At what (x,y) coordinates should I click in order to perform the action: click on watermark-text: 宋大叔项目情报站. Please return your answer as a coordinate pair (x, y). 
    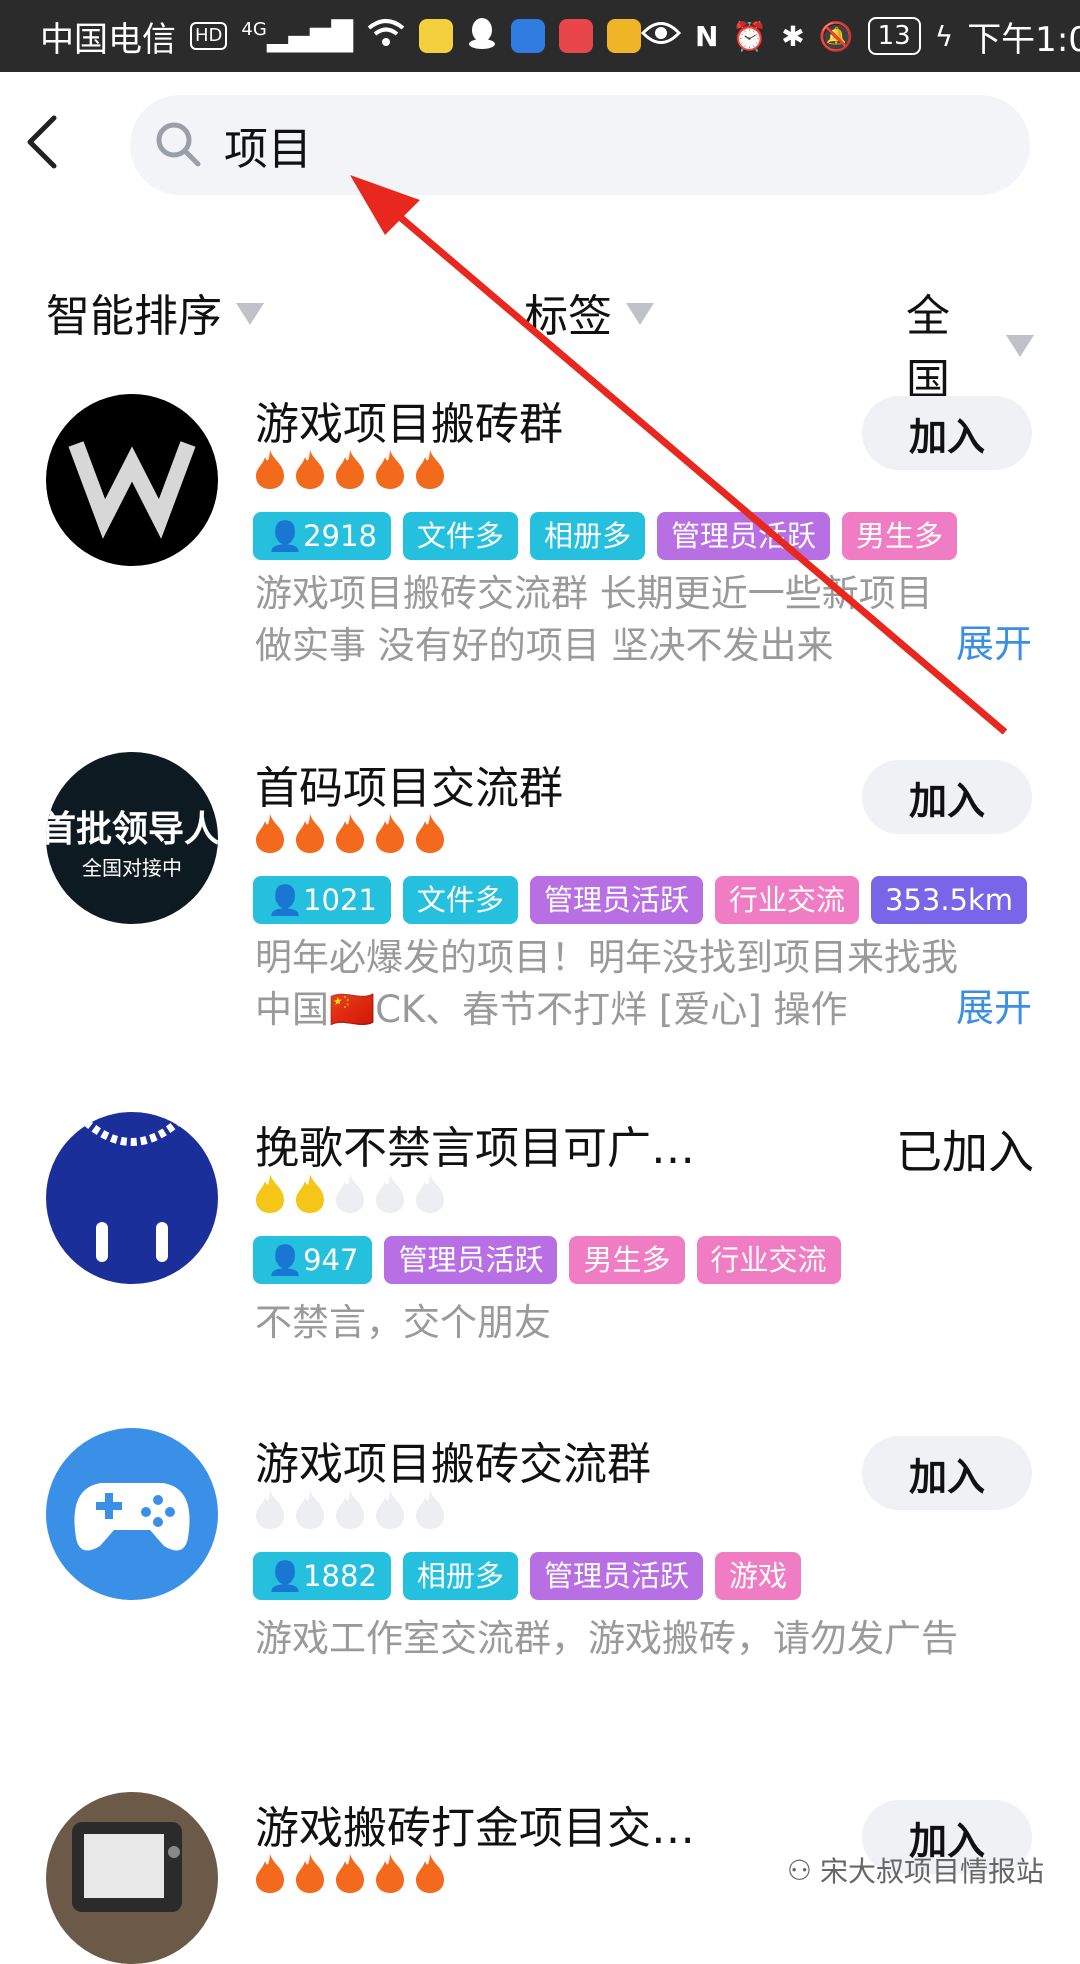
    Looking at the image, I should click on (931, 1871).